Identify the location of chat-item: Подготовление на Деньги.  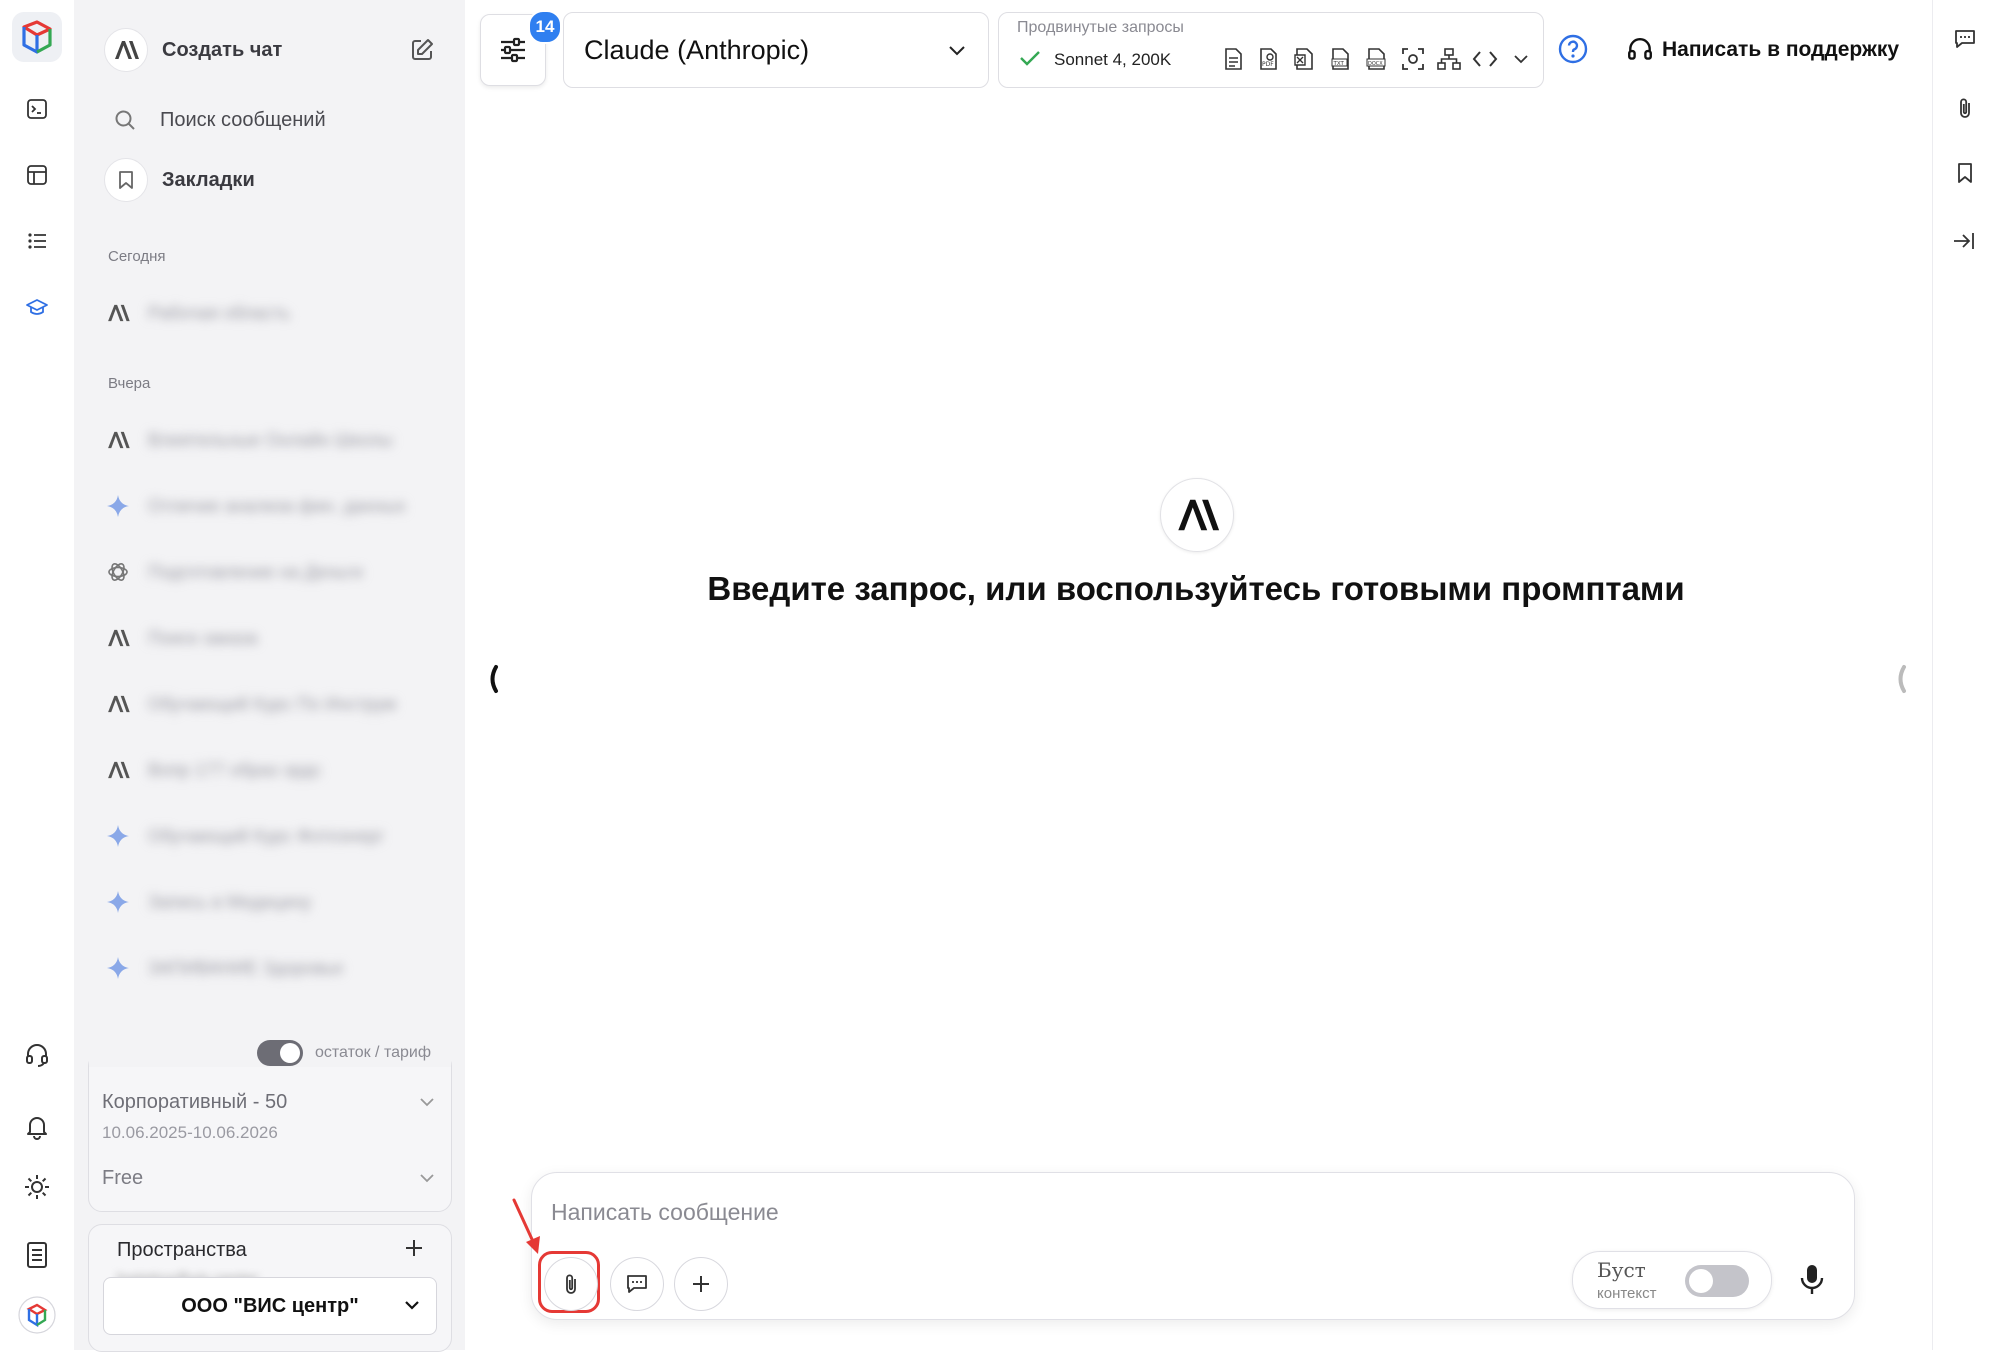
(274, 572).